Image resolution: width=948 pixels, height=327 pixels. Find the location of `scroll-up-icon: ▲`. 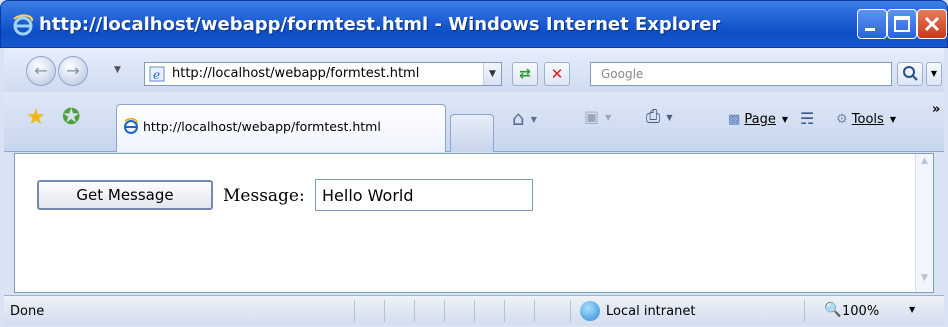

scroll-up-icon: ▲ is located at coordinates (924, 164).